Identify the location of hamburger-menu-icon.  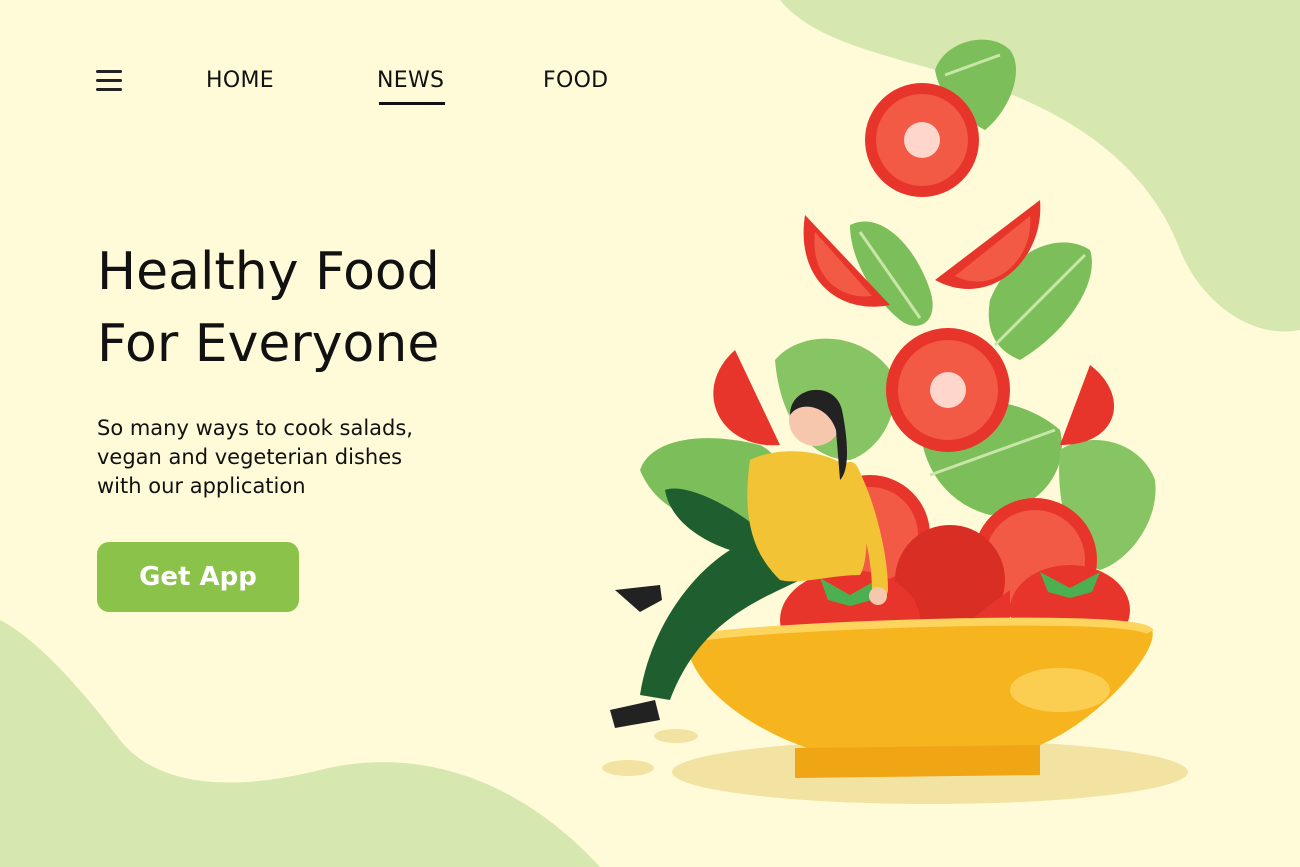
(110, 81).